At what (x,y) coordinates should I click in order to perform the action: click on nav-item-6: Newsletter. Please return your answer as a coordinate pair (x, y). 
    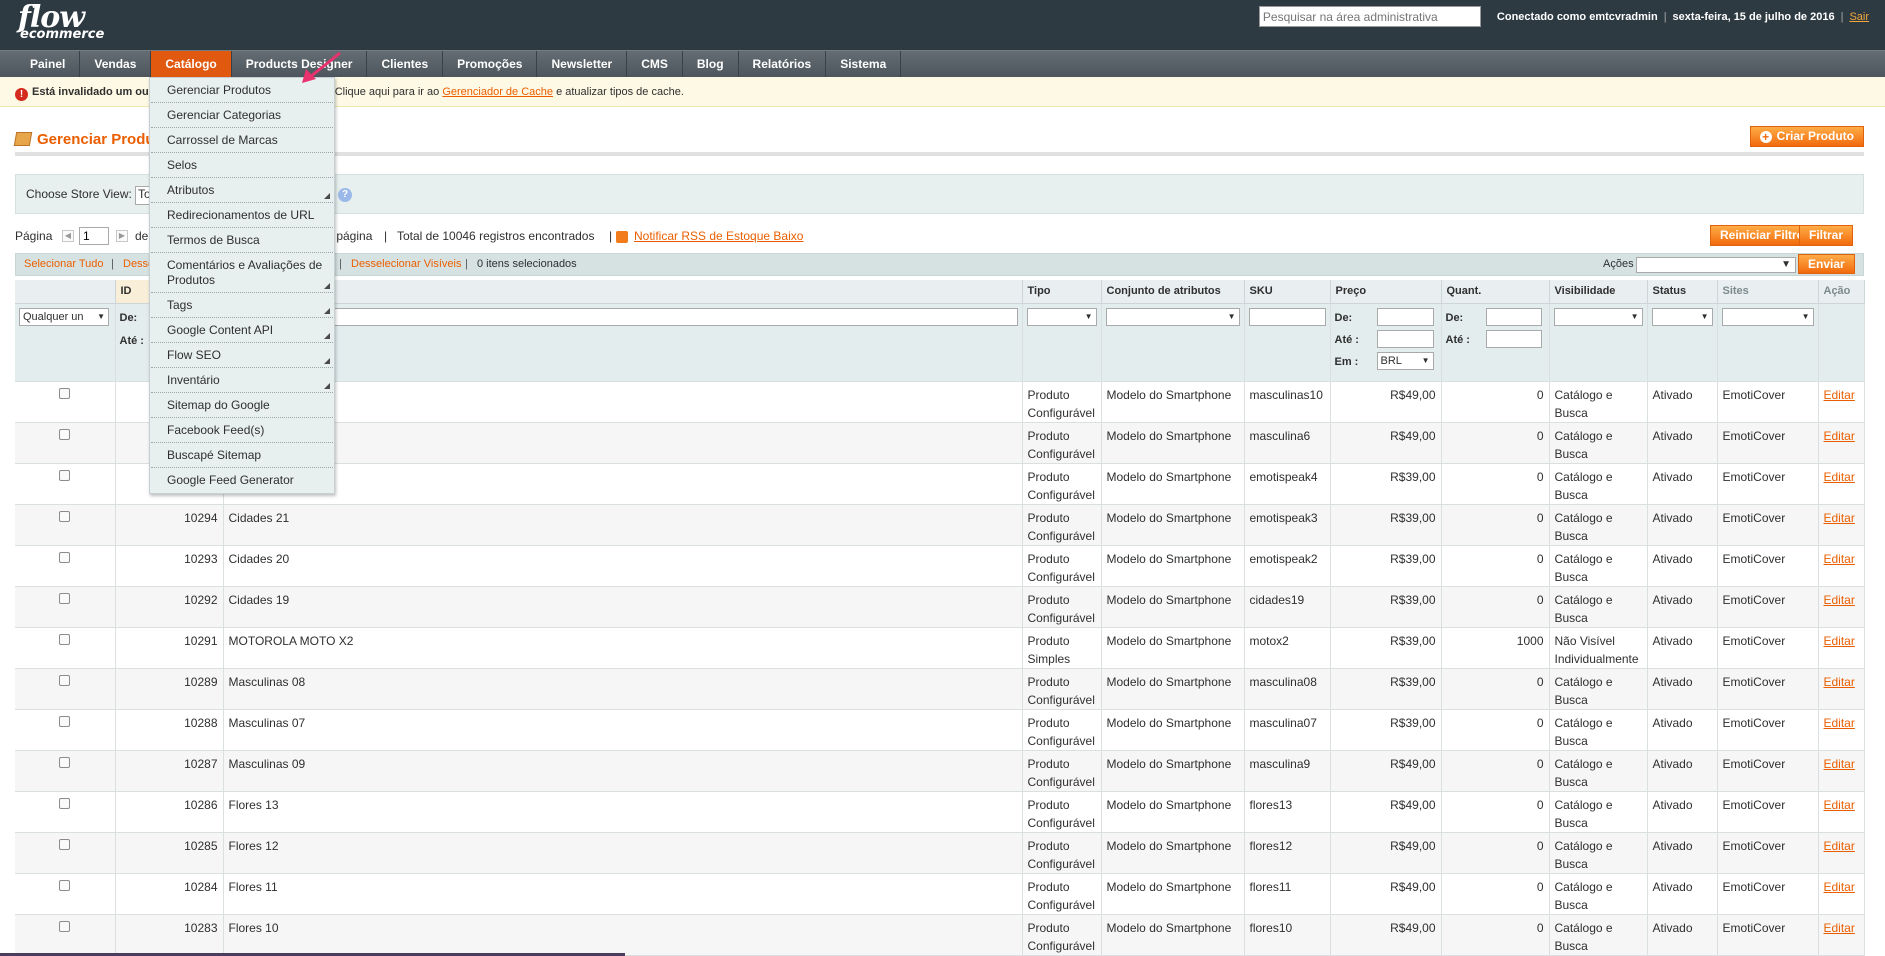
    Looking at the image, I should click on (582, 64).